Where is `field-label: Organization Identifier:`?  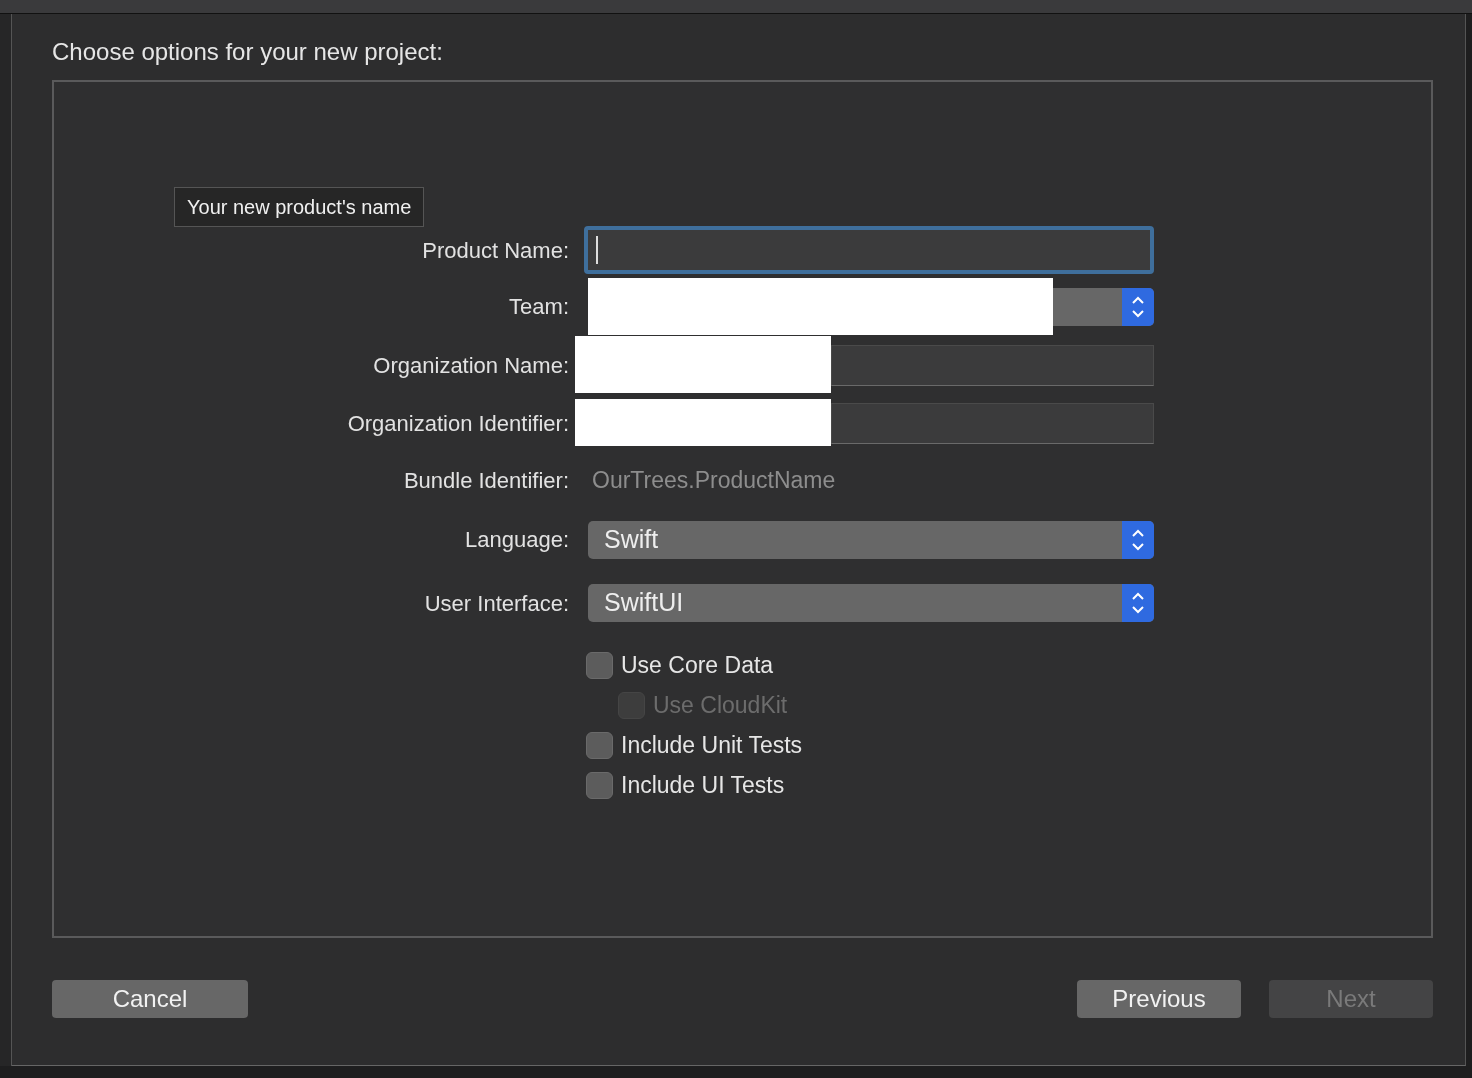 field-label: Organization Identifier: is located at coordinates (457, 424).